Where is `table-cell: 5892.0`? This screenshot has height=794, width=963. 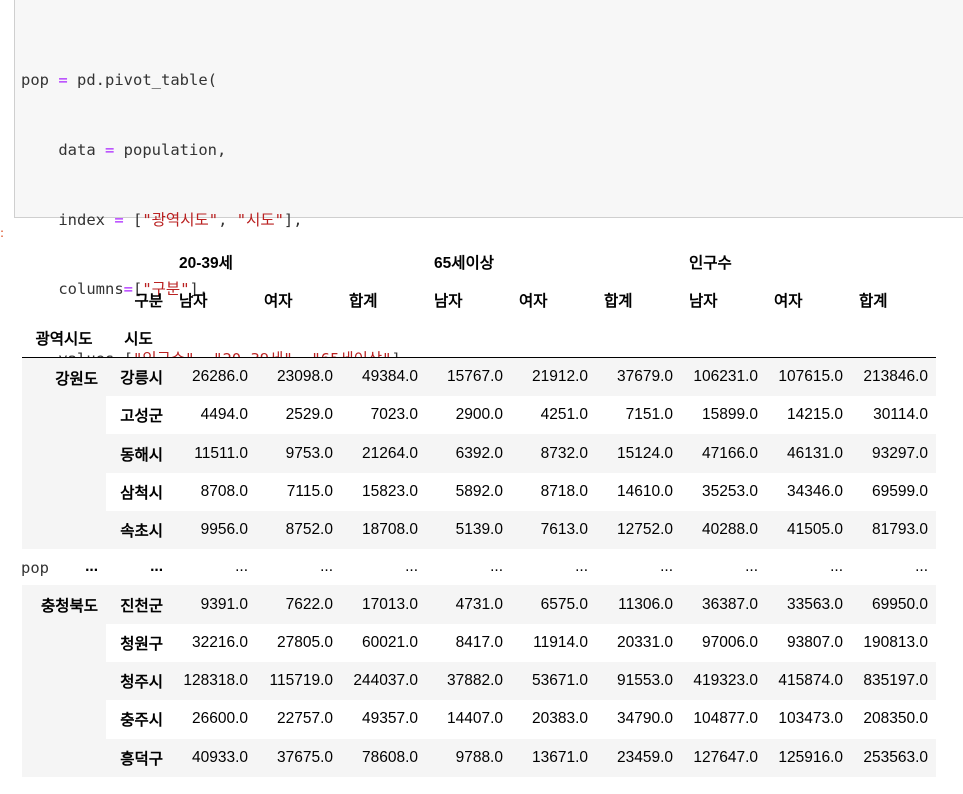
table-cell: 5892.0 is located at coordinates (479, 491).